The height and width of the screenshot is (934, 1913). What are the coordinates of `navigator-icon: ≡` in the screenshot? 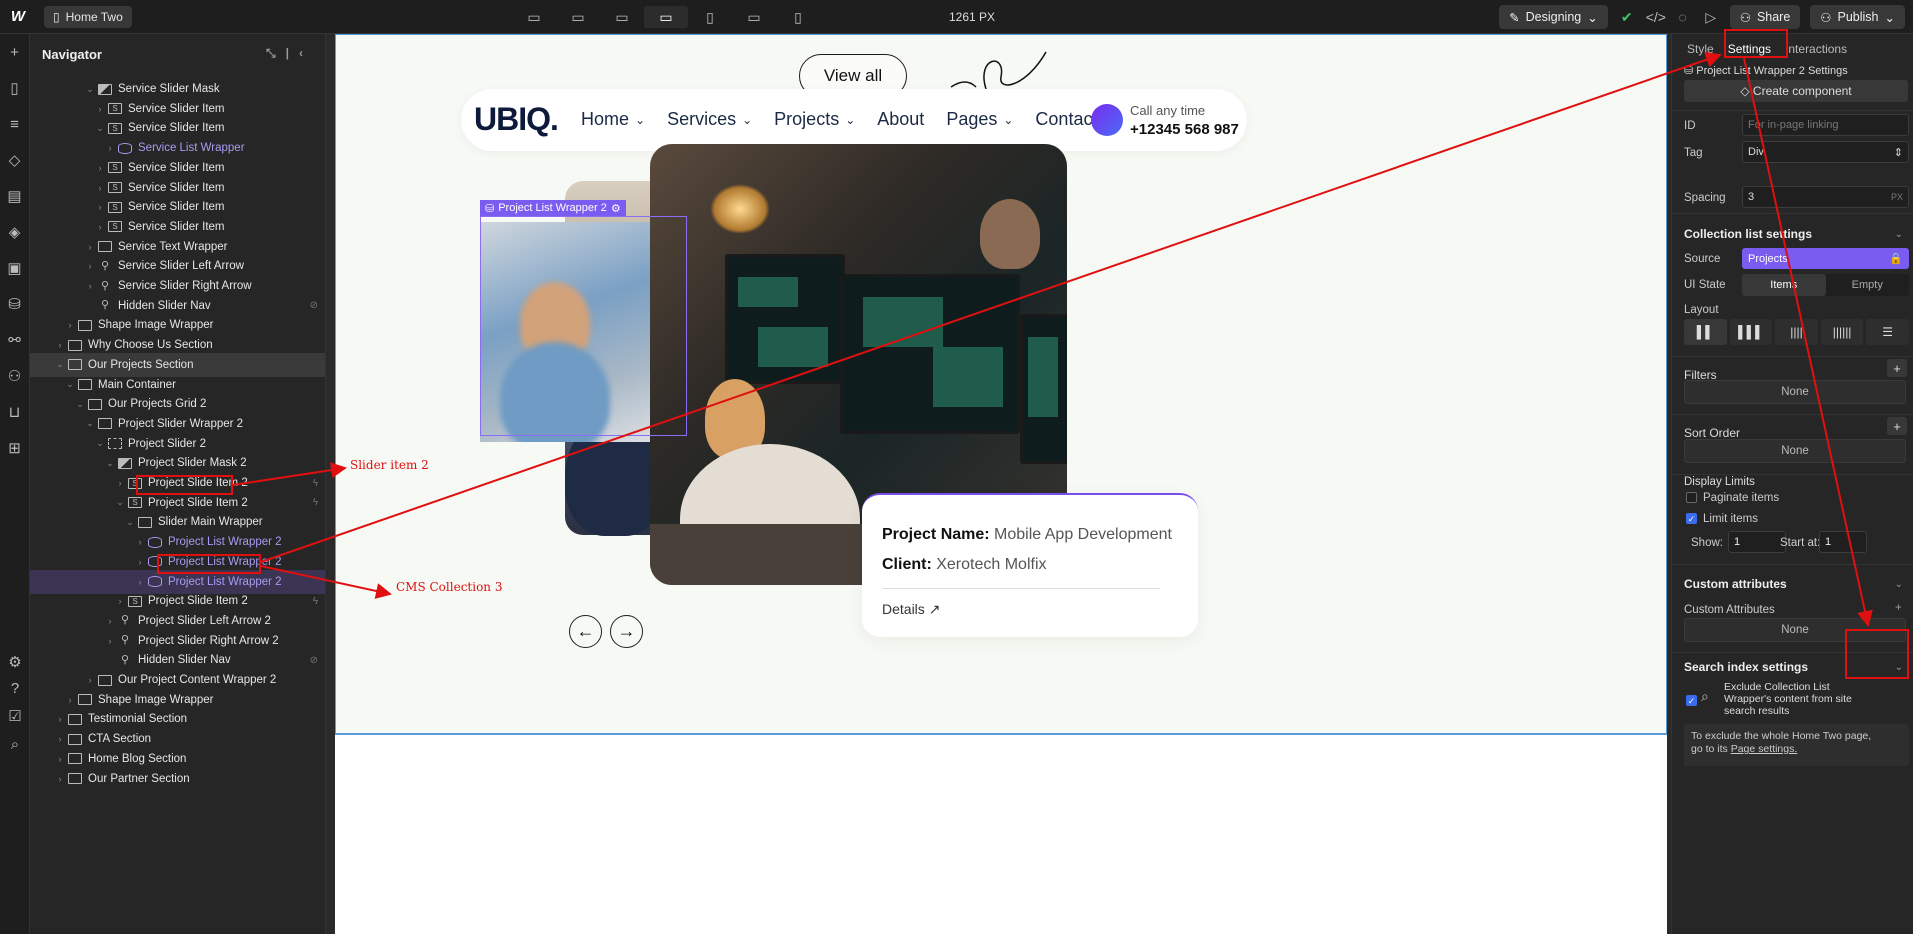 It's located at (14, 124).